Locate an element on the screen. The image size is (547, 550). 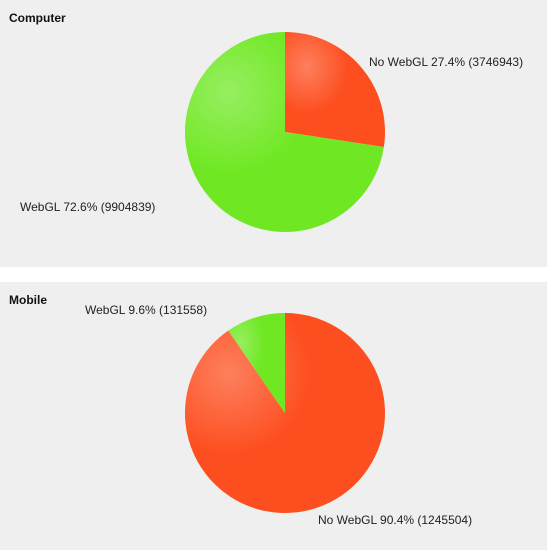
slice-label-webgl: WebGL 9.6% (131558) is located at coordinates (146, 310).